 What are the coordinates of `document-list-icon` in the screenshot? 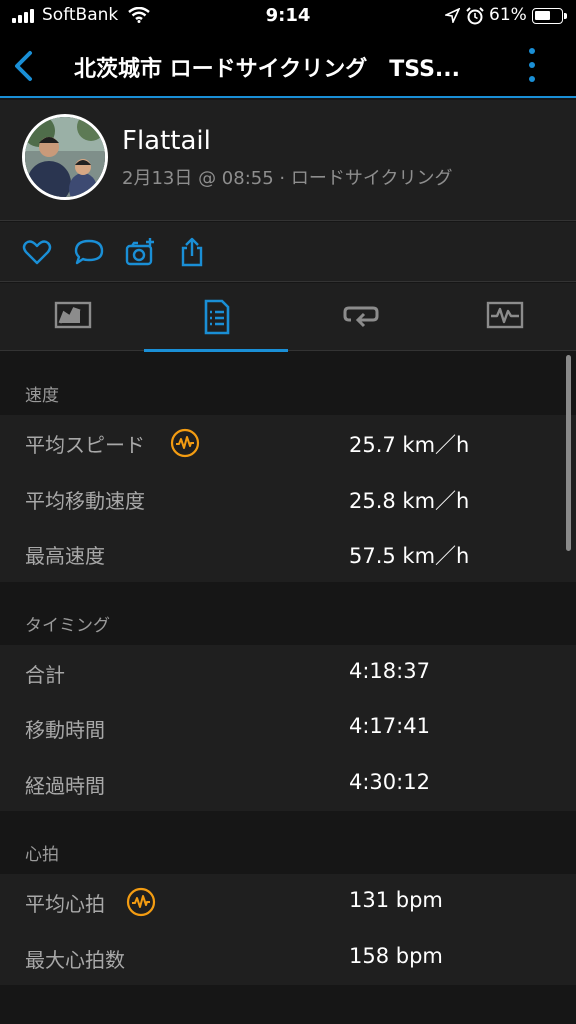 It's located at (217, 317).